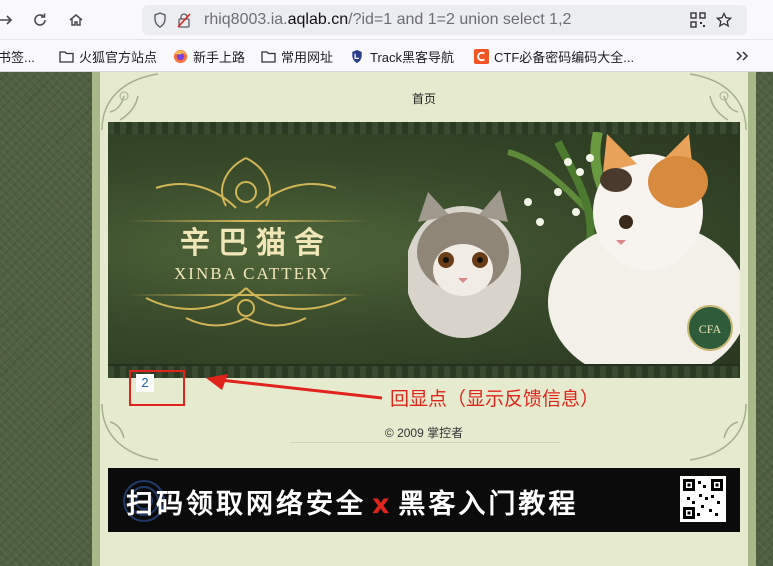  I want to click on banner-english-title: XINBA CATTERY, so click(253, 273).